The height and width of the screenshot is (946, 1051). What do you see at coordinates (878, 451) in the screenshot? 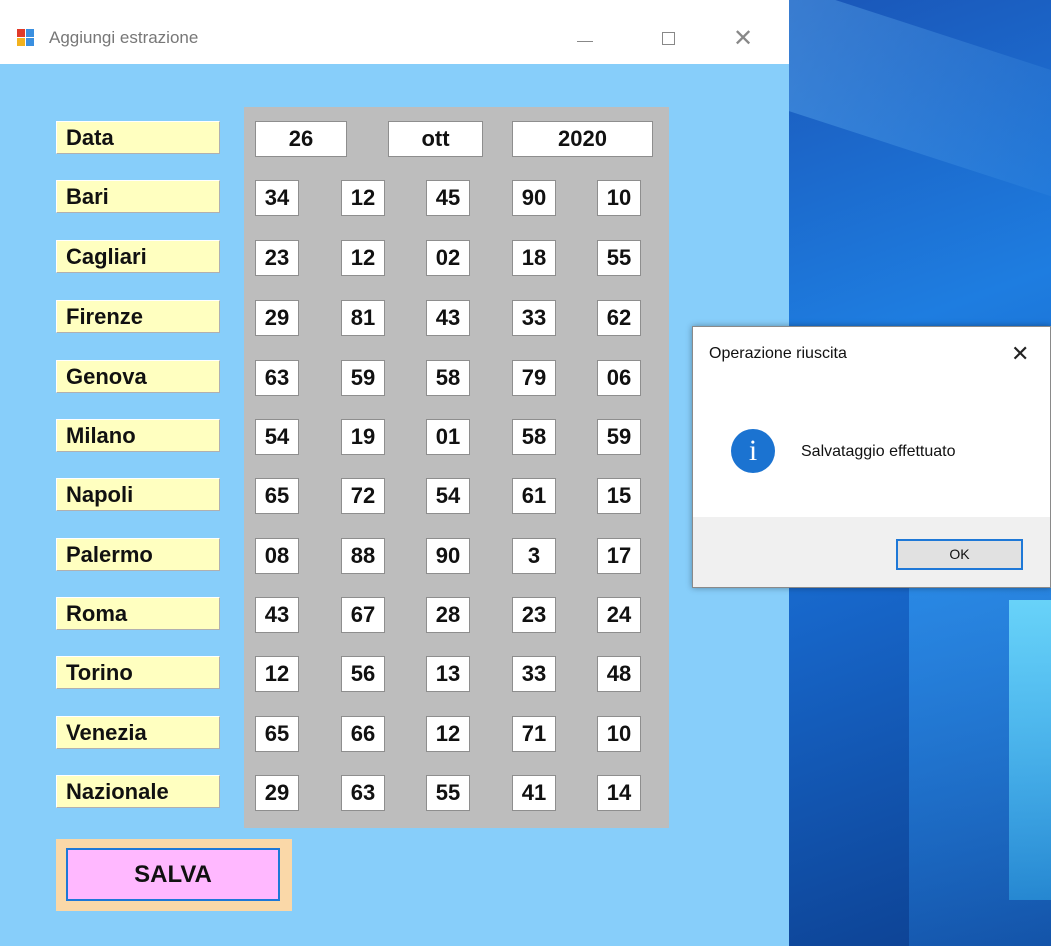
I see `dialog-message: Salvataggio effettuato` at bounding box center [878, 451].